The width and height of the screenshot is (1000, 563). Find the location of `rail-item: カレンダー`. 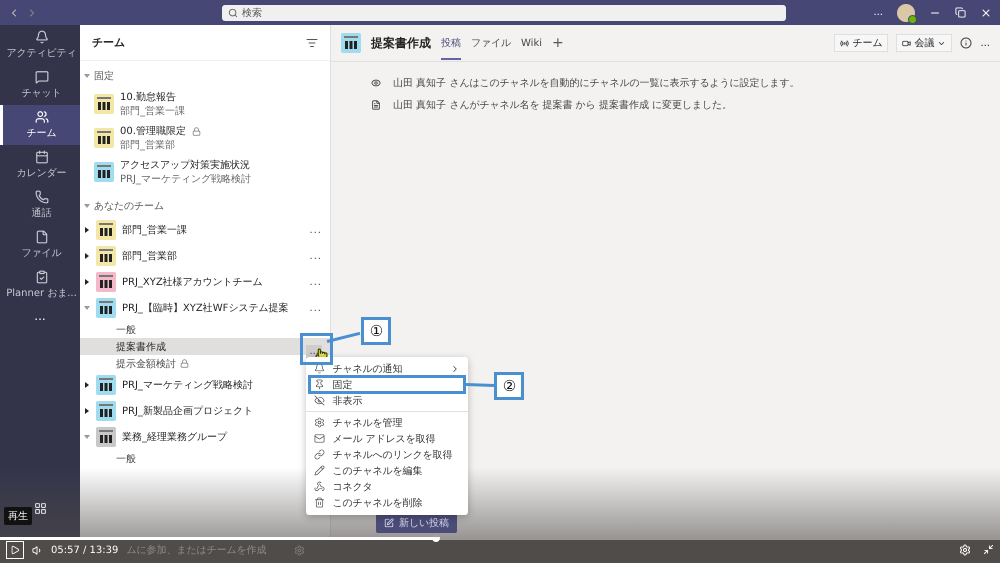

rail-item: カレンダー is located at coordinates (40, 165).